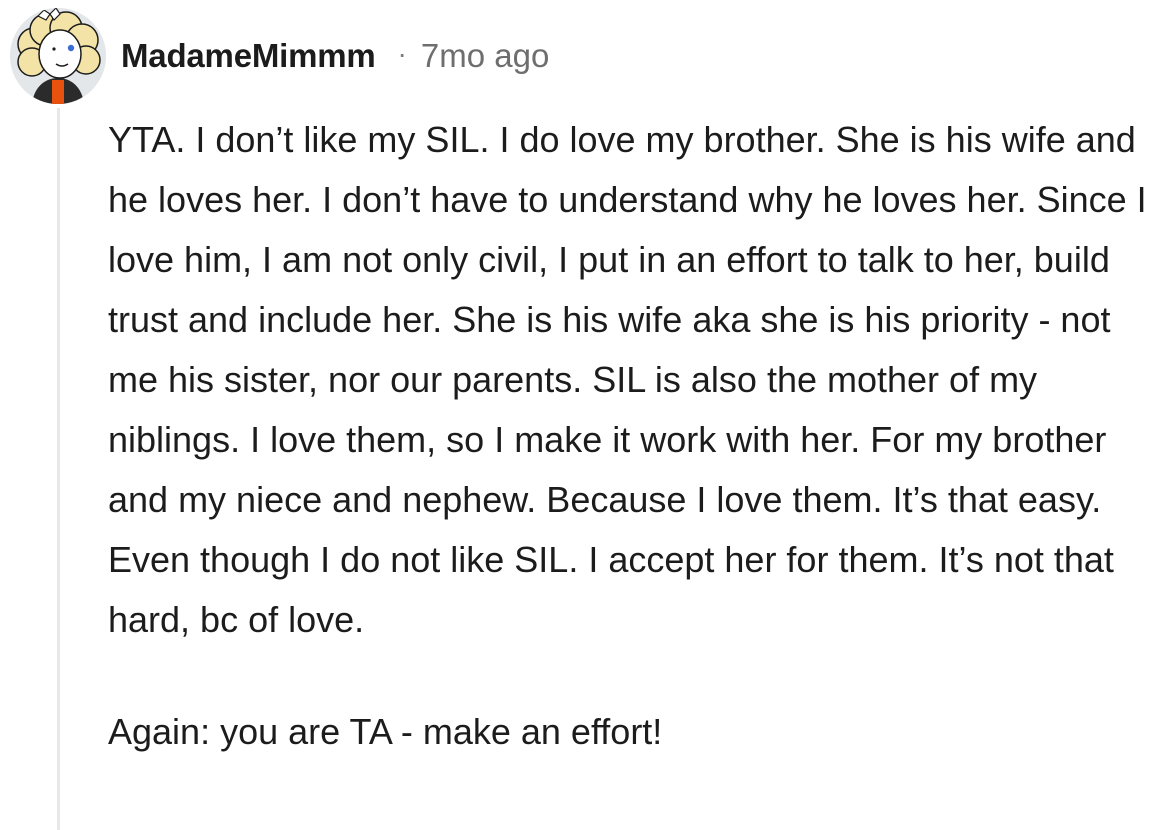 The width and height of the screenshot is (1163, 830). I want to click on timestamp: 7mo ago, so click(485, 56).